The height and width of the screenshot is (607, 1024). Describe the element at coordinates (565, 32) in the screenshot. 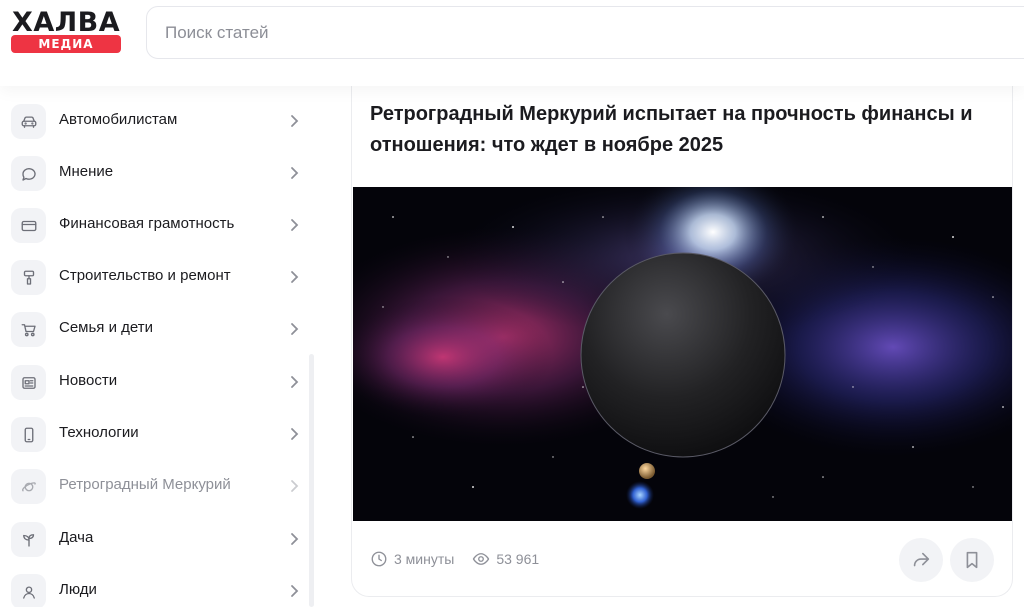

I see `search-input` at that location.